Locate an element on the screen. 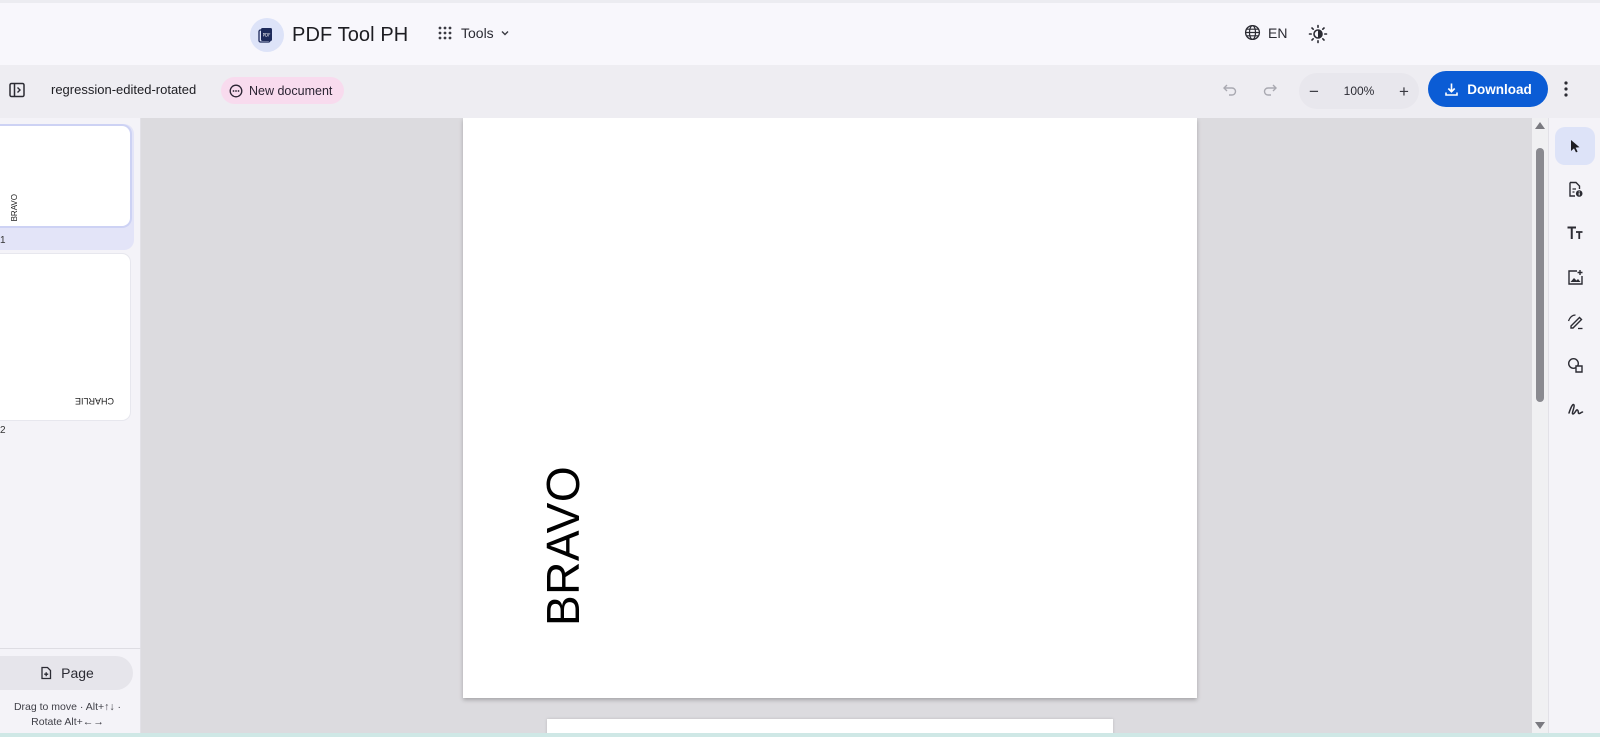  undo-icon is located at coordinates (1230, 90).